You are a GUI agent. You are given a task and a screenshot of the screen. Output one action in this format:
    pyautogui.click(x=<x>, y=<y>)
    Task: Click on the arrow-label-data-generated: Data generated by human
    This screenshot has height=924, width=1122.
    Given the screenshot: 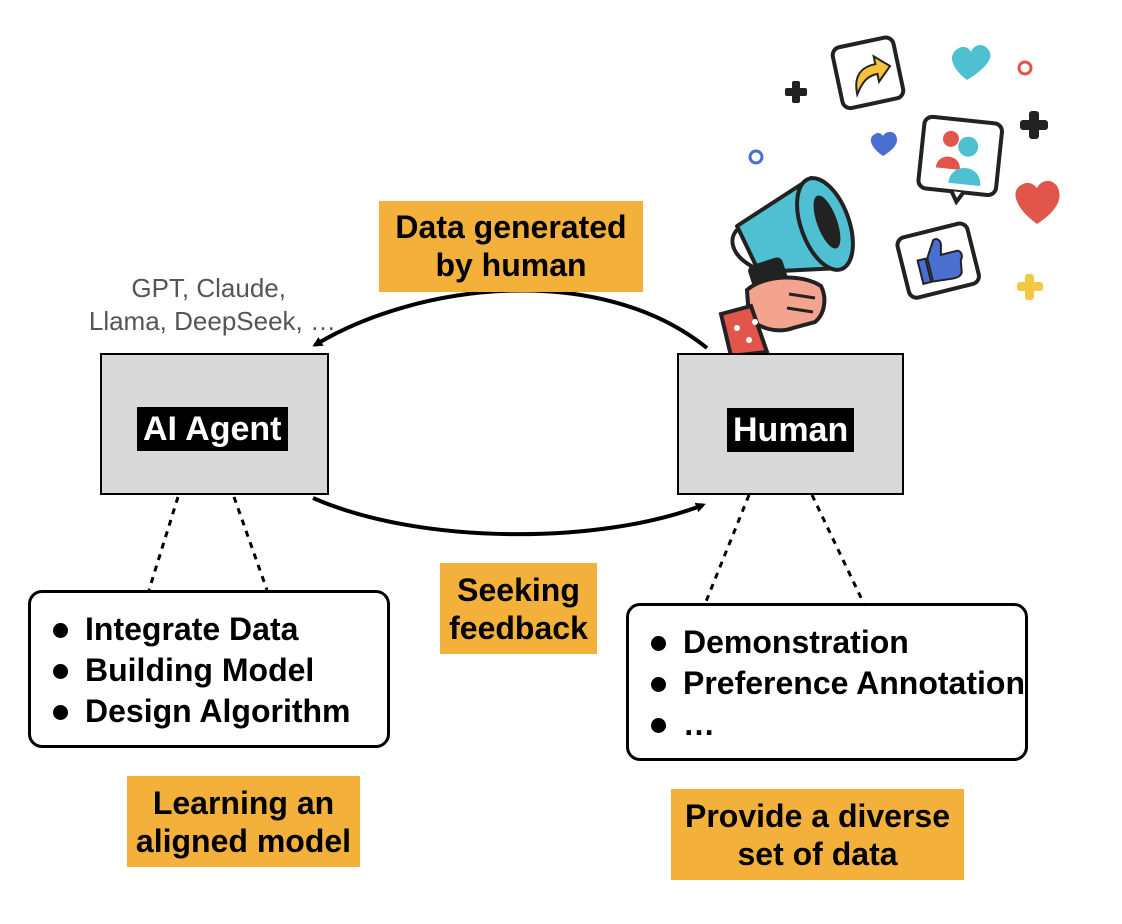 What is the action you would take?
    pyautogui.click(x=511, y=246)
    